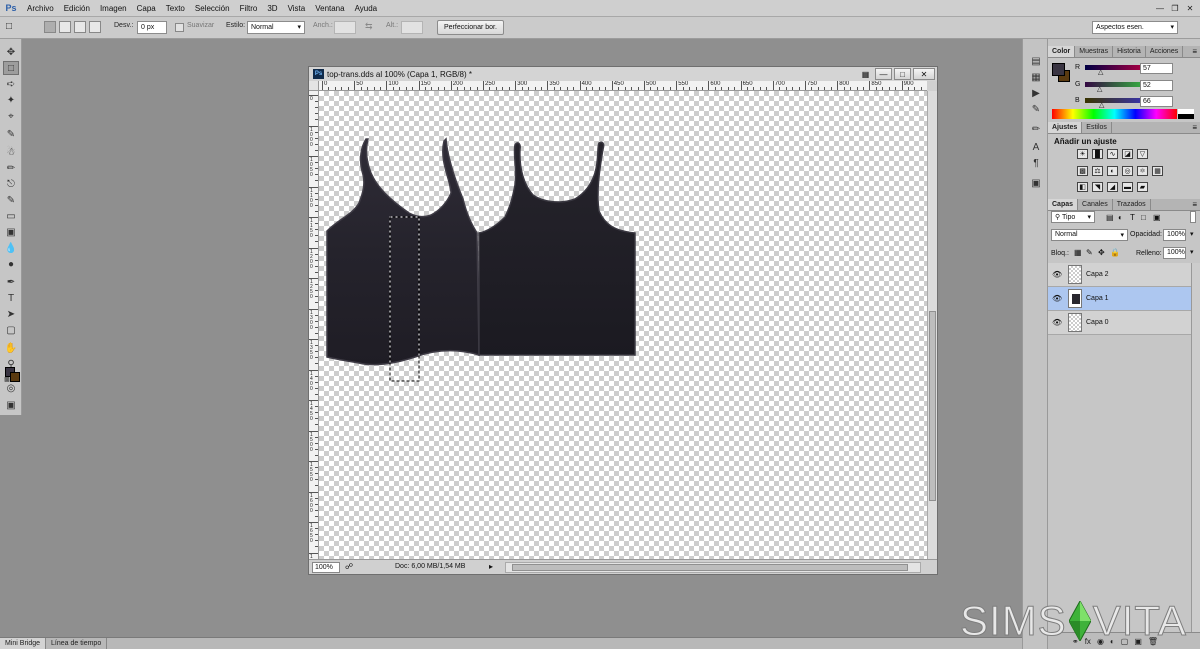 The width and height of the screenshot is (1200, 649). Describe the element at coordinates (1089, 252) in the screenshot. I see `lock-image-icon: ✎` at that location.